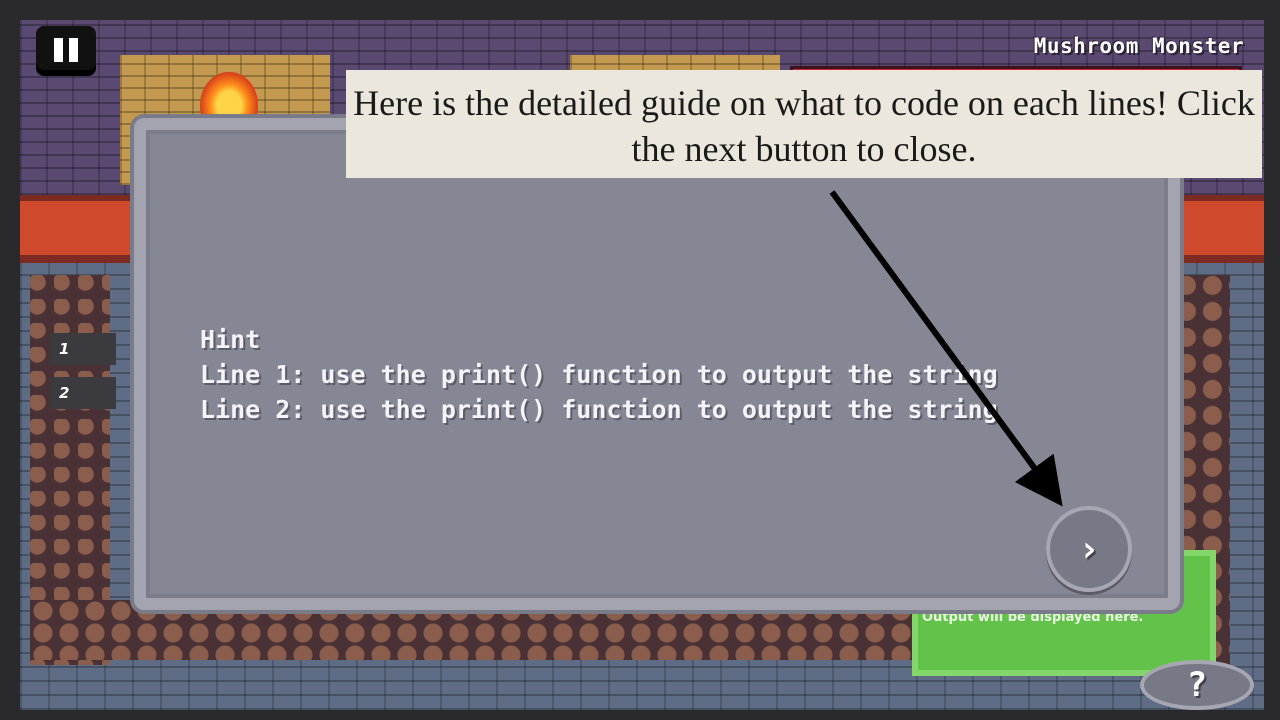 This screenshot has width=1280, height=720. I want to click on help-button: ?, so click(1197, 685).